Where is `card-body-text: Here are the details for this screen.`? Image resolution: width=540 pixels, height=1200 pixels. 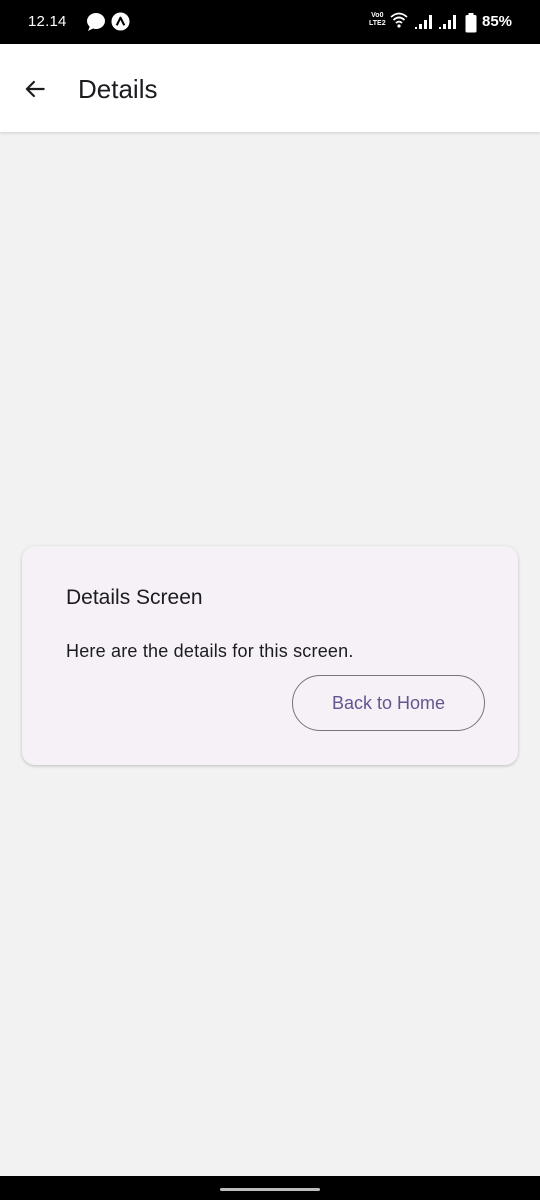
card-body-text: Here are the details for this screen. is located at coordinates (210, 651).